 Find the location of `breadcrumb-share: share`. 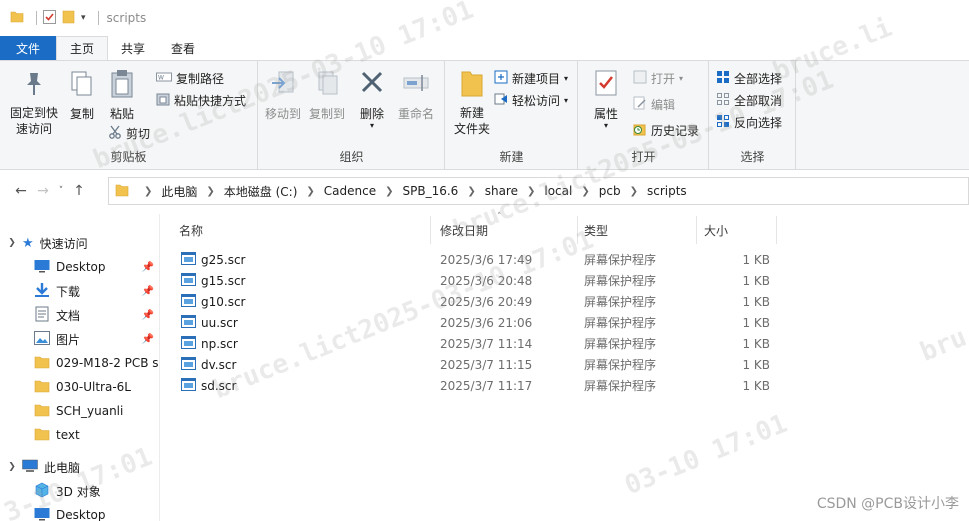

breadcrumb-share: share is located at coordinates (501, 191).